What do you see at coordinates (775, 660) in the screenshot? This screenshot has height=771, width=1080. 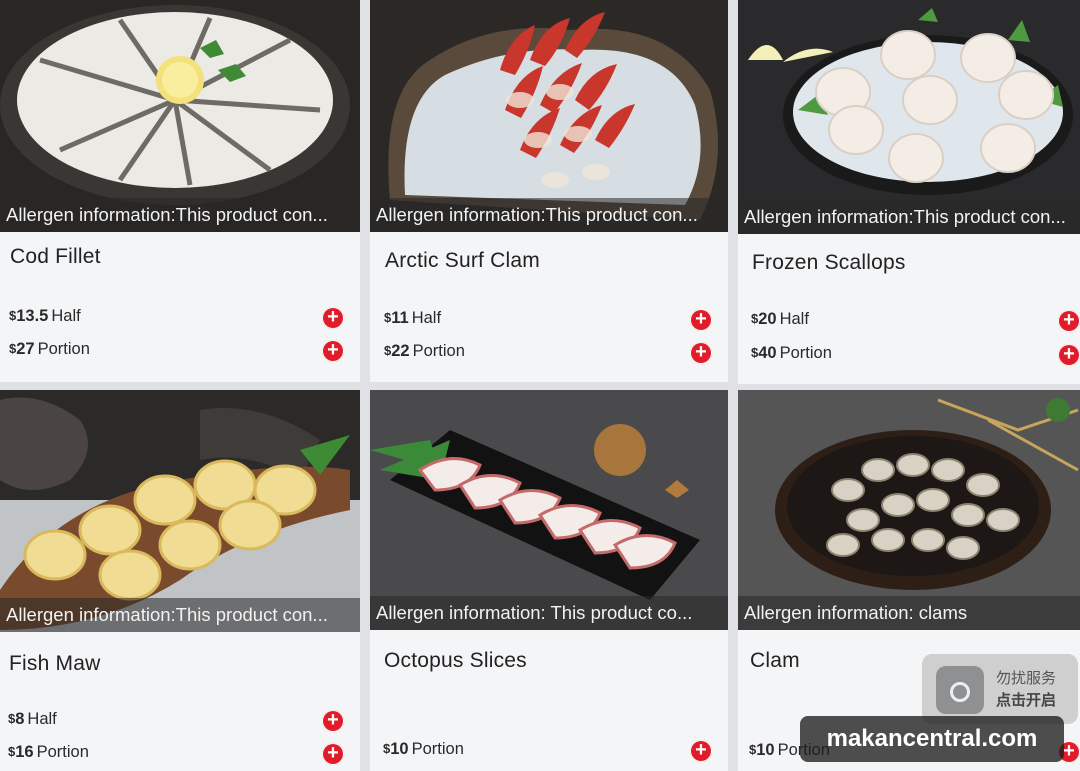 I see `product-name: Clam` at bounding box center [775, 660].